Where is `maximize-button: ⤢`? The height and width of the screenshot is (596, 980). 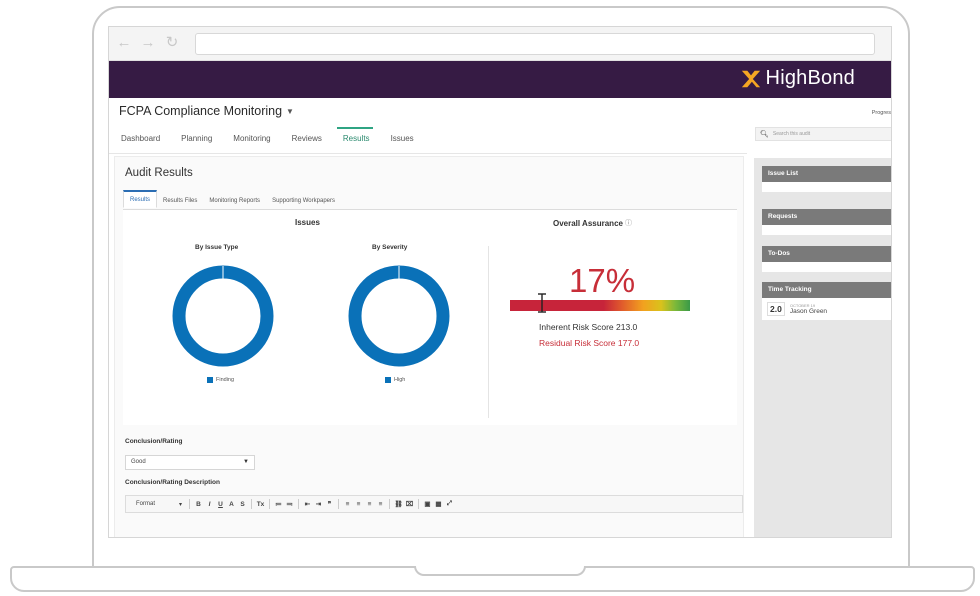
maximize-button: ⤢ is located at coordinates (449, 504).